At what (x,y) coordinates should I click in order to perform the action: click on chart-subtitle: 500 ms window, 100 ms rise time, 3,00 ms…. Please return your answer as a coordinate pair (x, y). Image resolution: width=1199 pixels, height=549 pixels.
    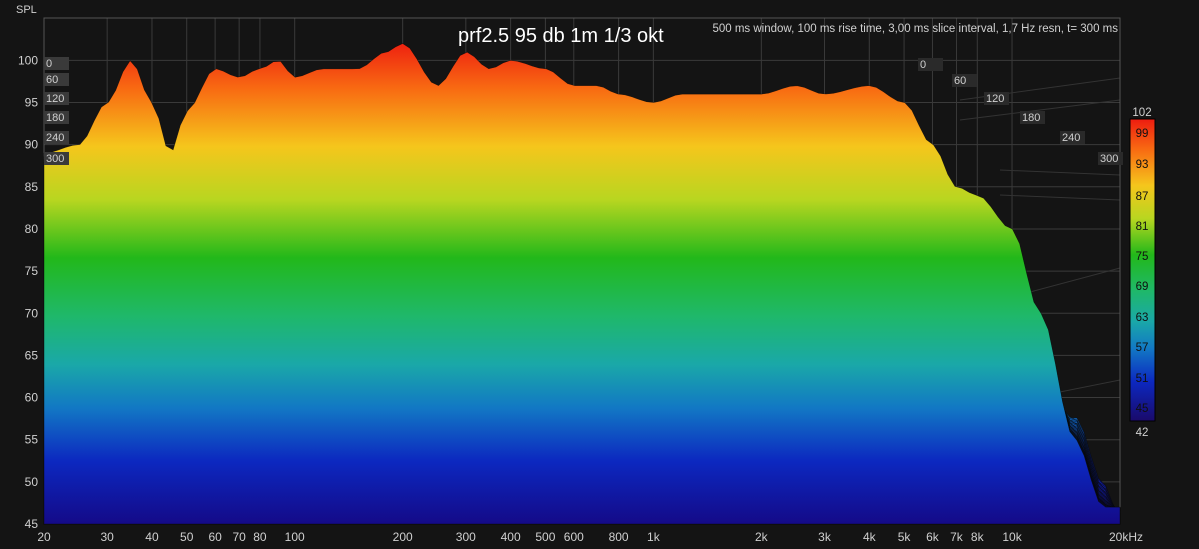
    Looking at the image, I should click on (915, 29).